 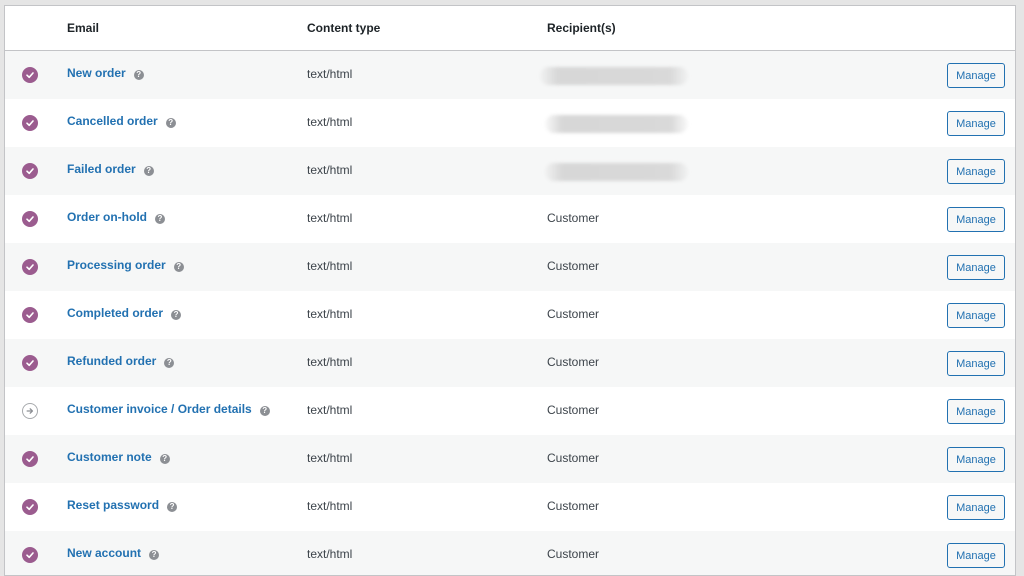 I want to click on email-name-label: Customer invoice / Order details, so click(x=159, y=409).